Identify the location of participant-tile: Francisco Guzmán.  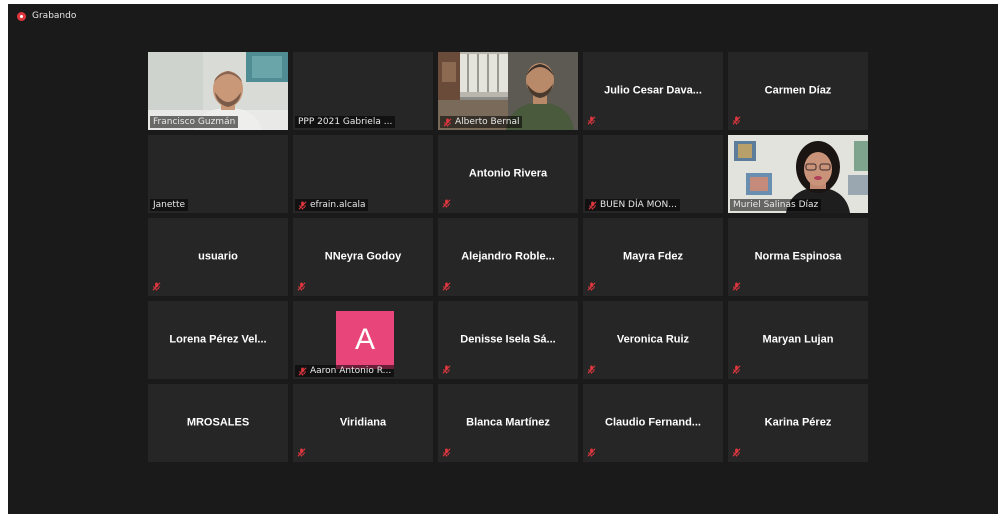
(218, 91).